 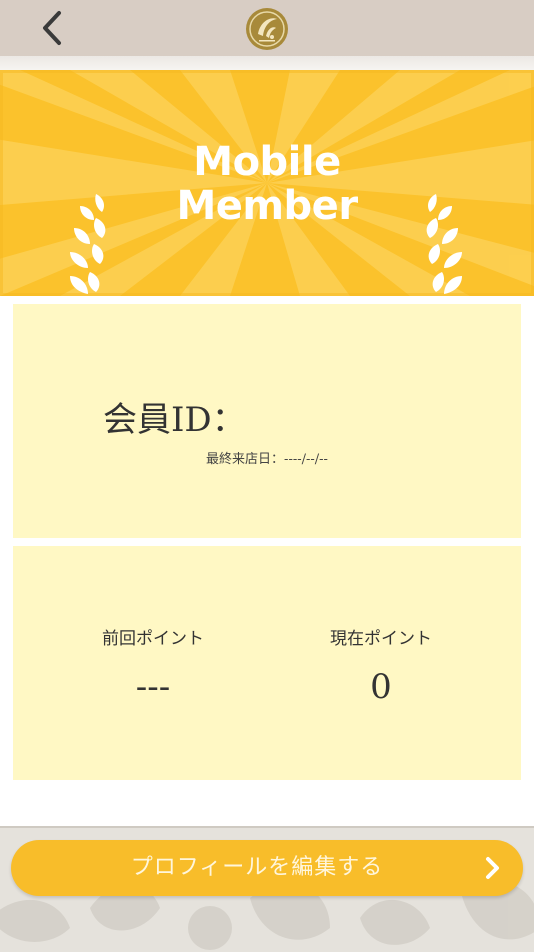 I want to click on last-visit-date: 最終来店日：----/--/--, so click(x=267, y=459).